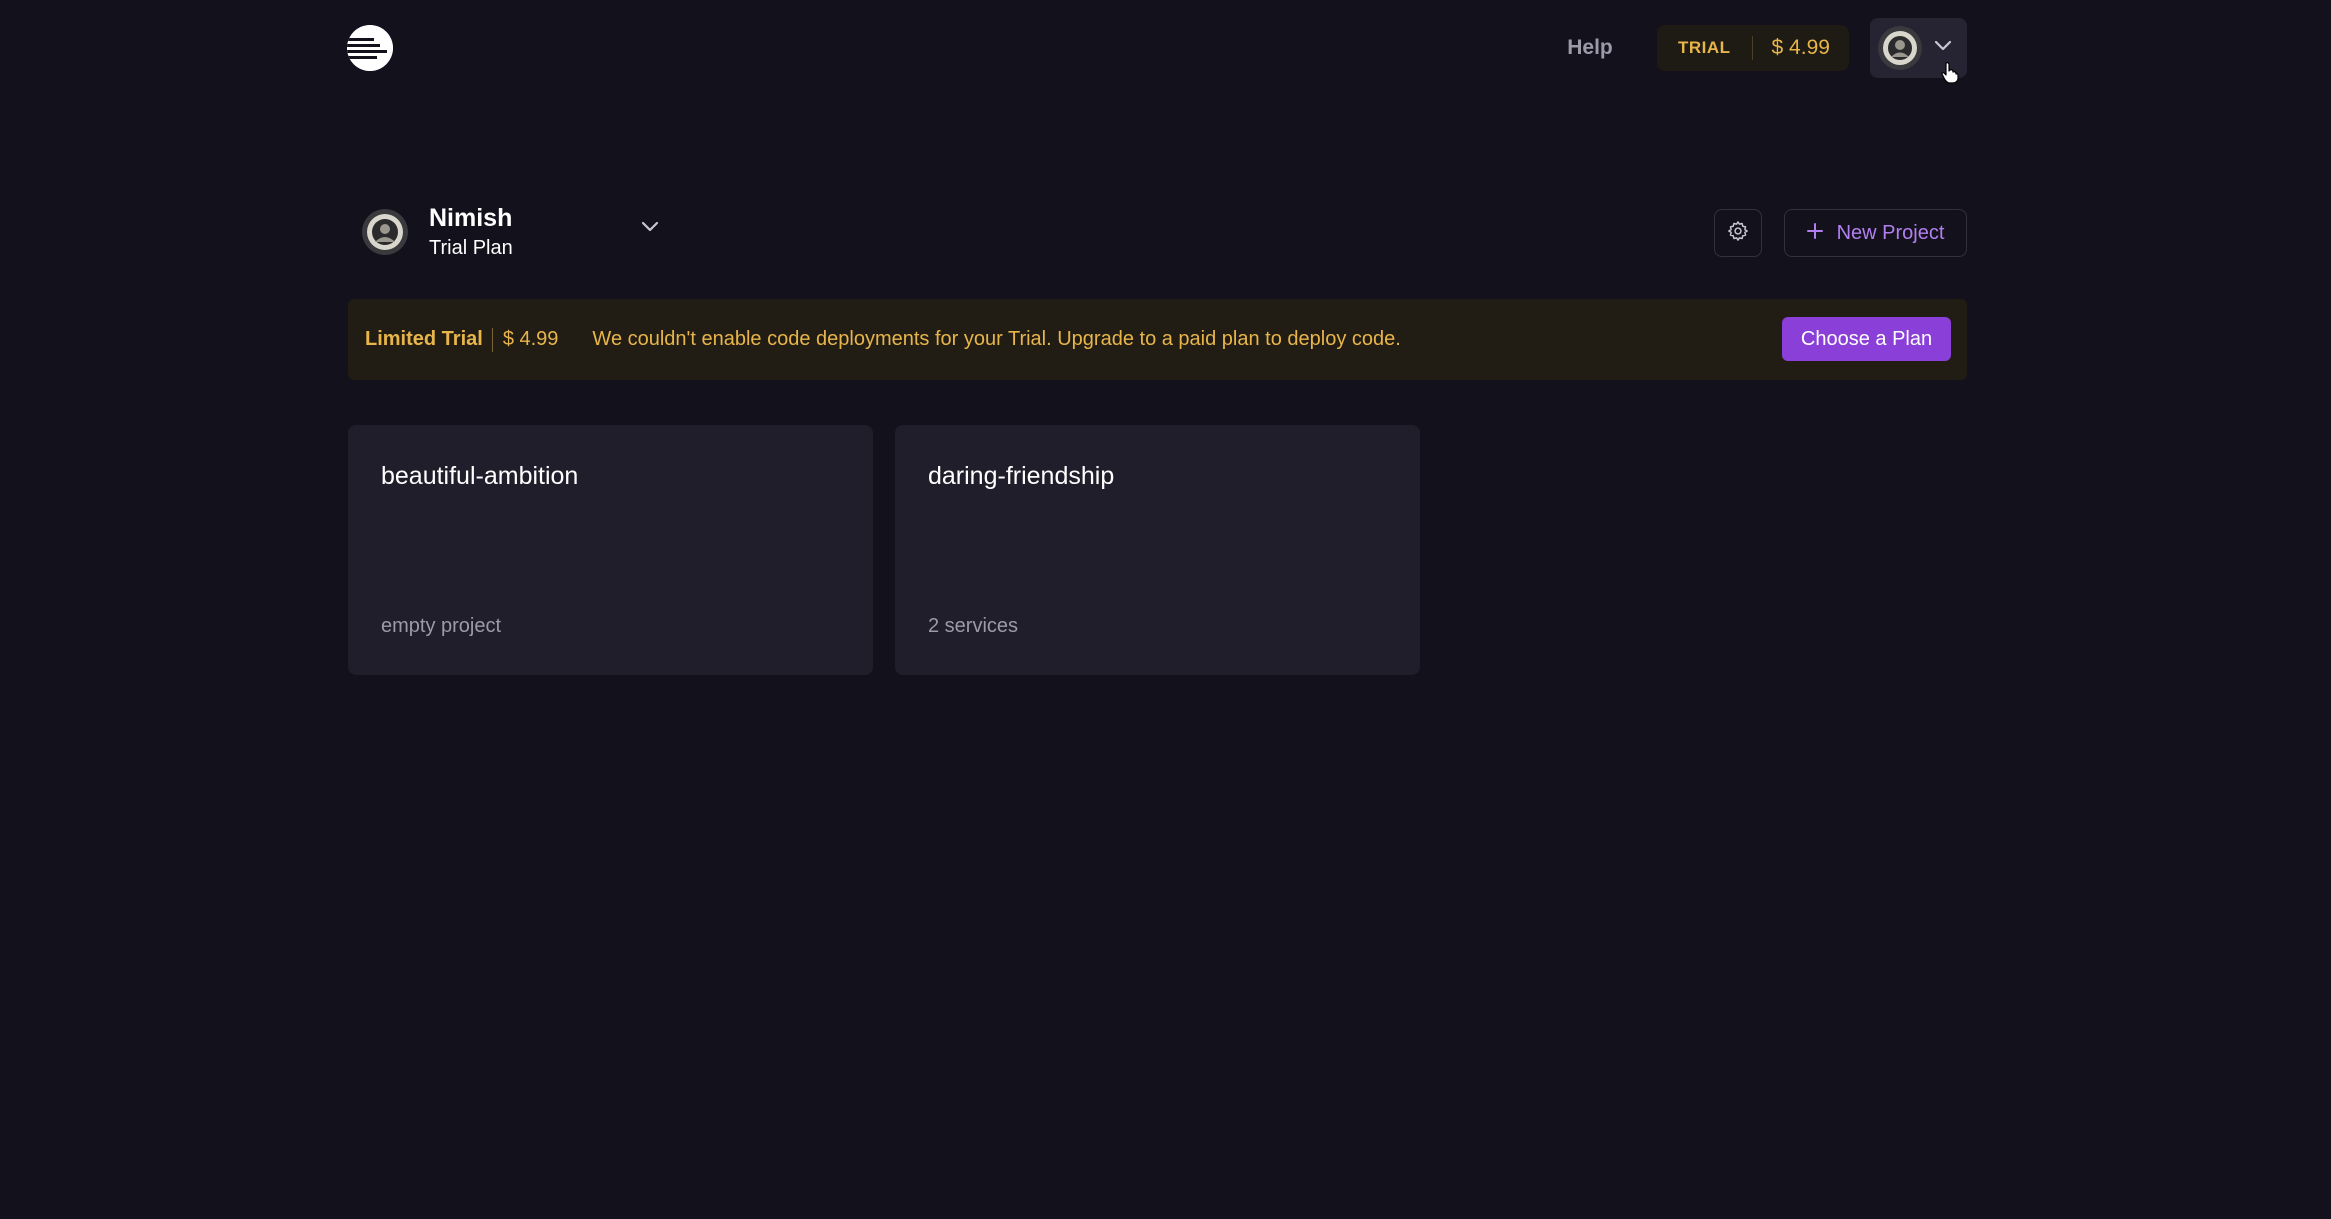 The width and height of the screenshot is (2331, 1219). I want to click on user-avatar, so click(1900, 48).